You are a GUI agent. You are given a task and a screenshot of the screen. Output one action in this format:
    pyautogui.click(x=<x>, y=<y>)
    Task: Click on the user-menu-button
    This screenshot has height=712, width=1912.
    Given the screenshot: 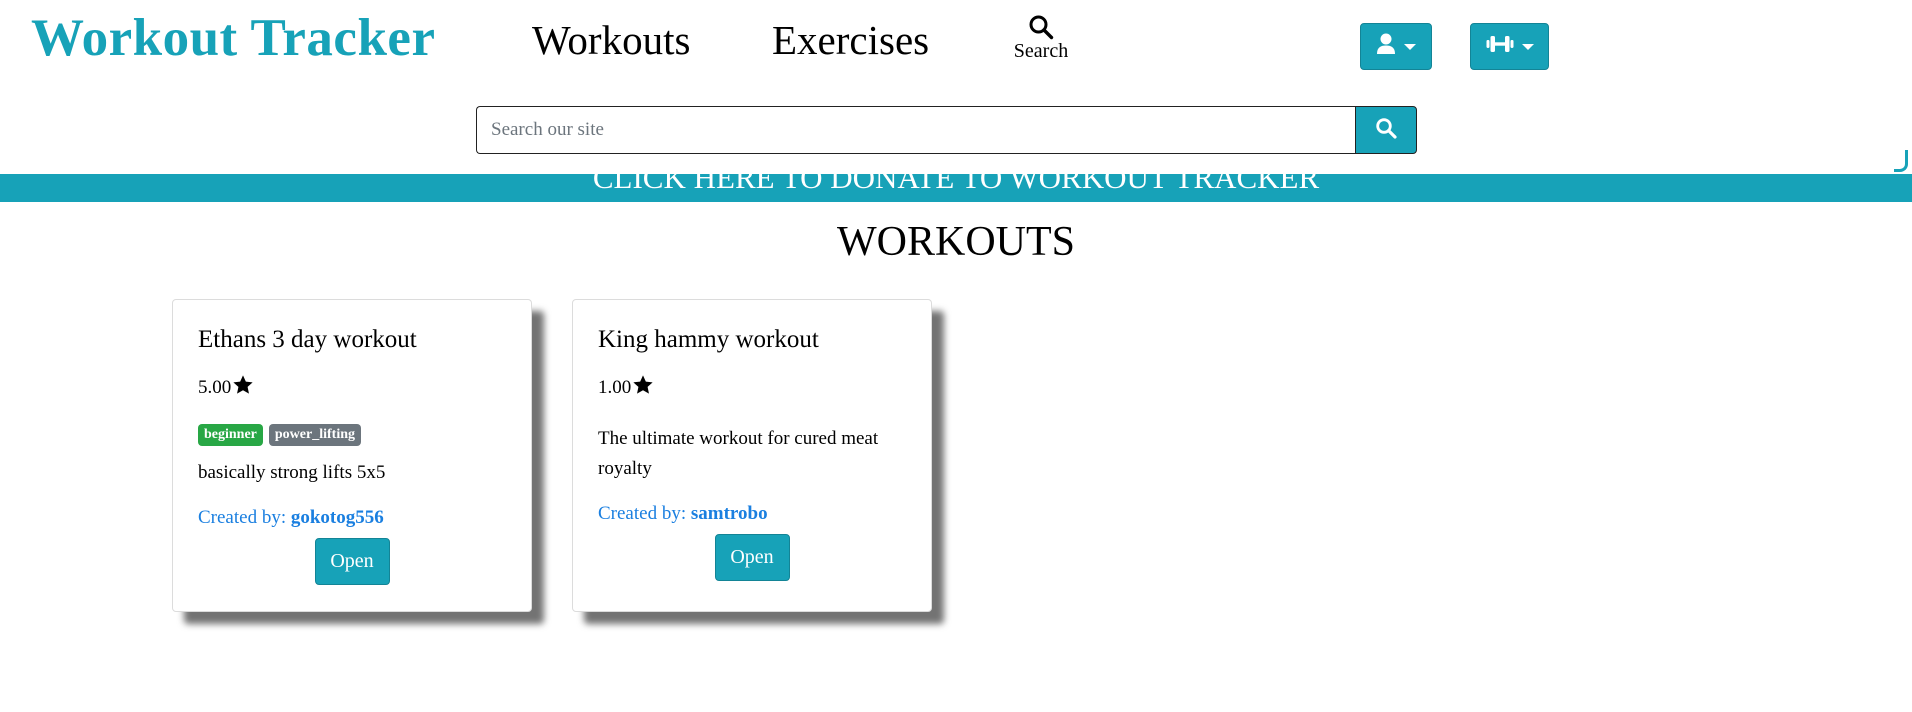 What is the action you would take?
    pyautogui.click(x=1396, y=46)
    